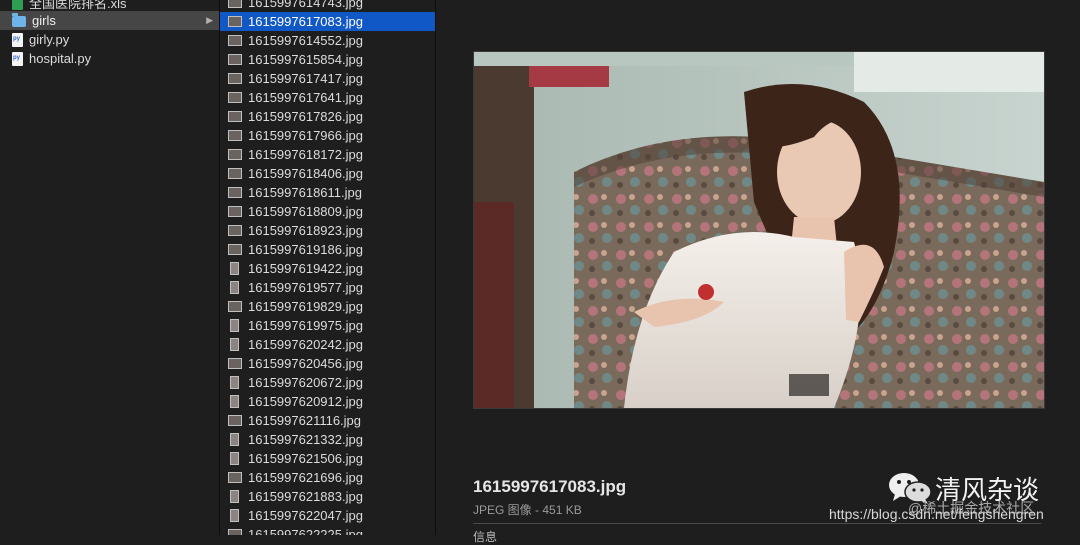 Image resolution: width=1080 pixels, height=545 pixels. What do you see at coordinates (305, 211) in the screenshot?
I see `file-name: 1615997618809.jpg` at bounding box center [305, 211].